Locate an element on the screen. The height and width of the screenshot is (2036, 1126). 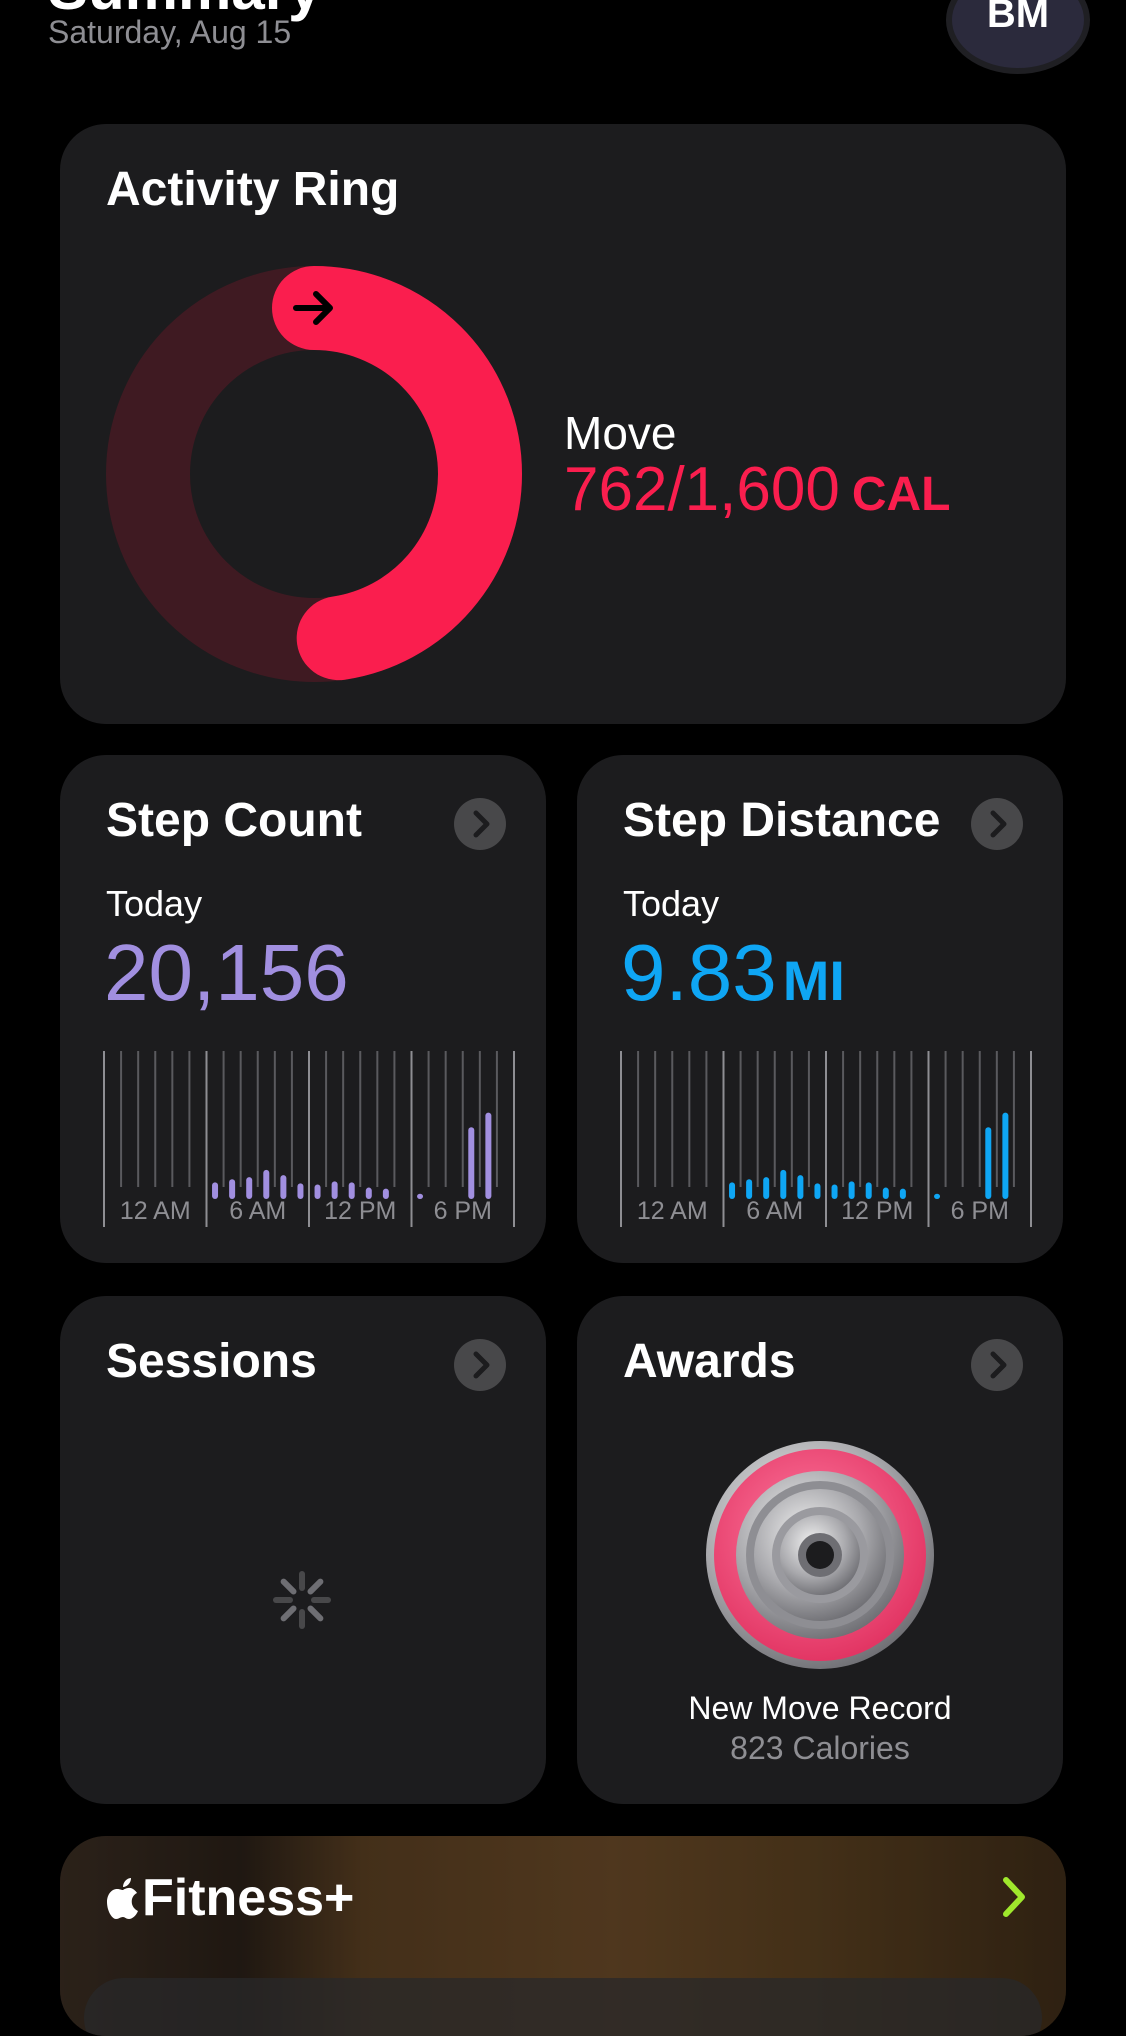
step-distance-tick-label: 12 PM is located at coordinates (877, 1211).